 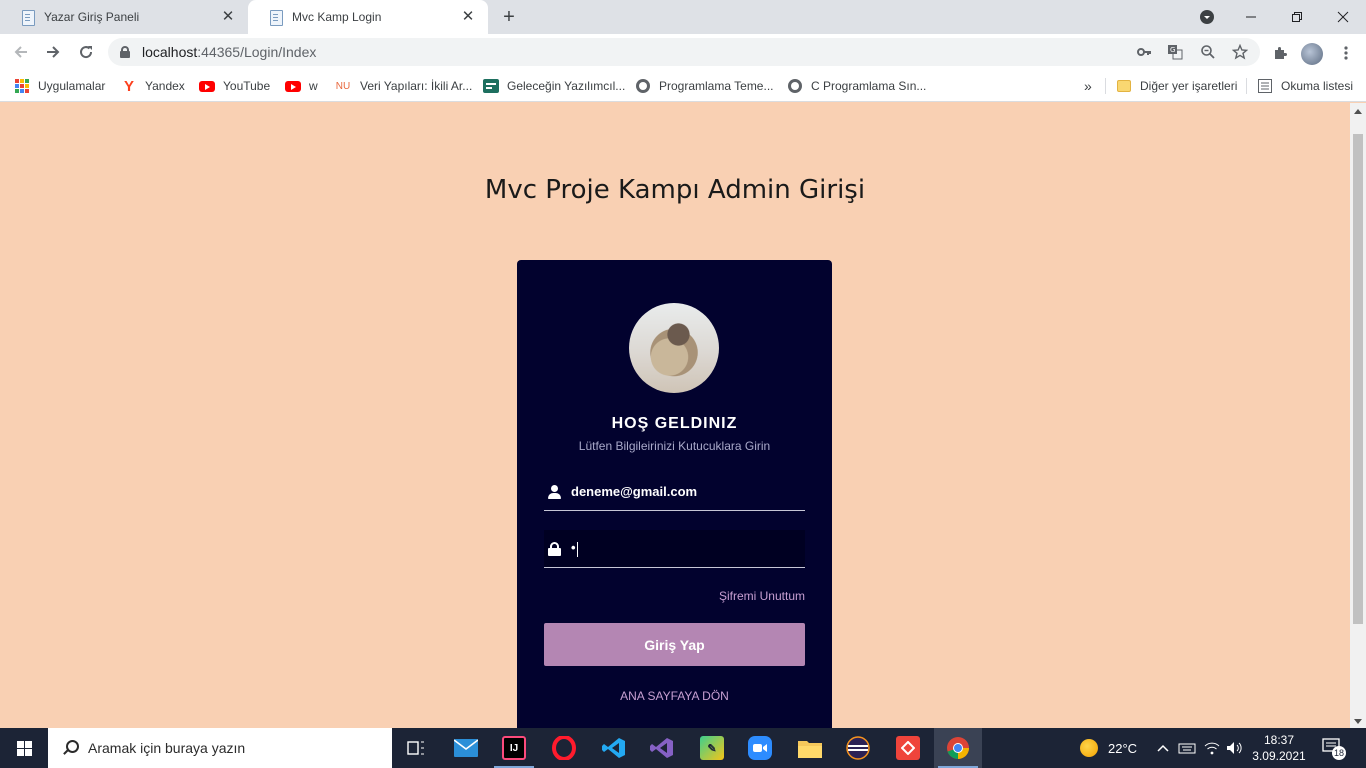 What do you see at coordinates (1240, 52) in the screenshot?
I see `bookmark-star-icon` at bounding box center [1240, 52].